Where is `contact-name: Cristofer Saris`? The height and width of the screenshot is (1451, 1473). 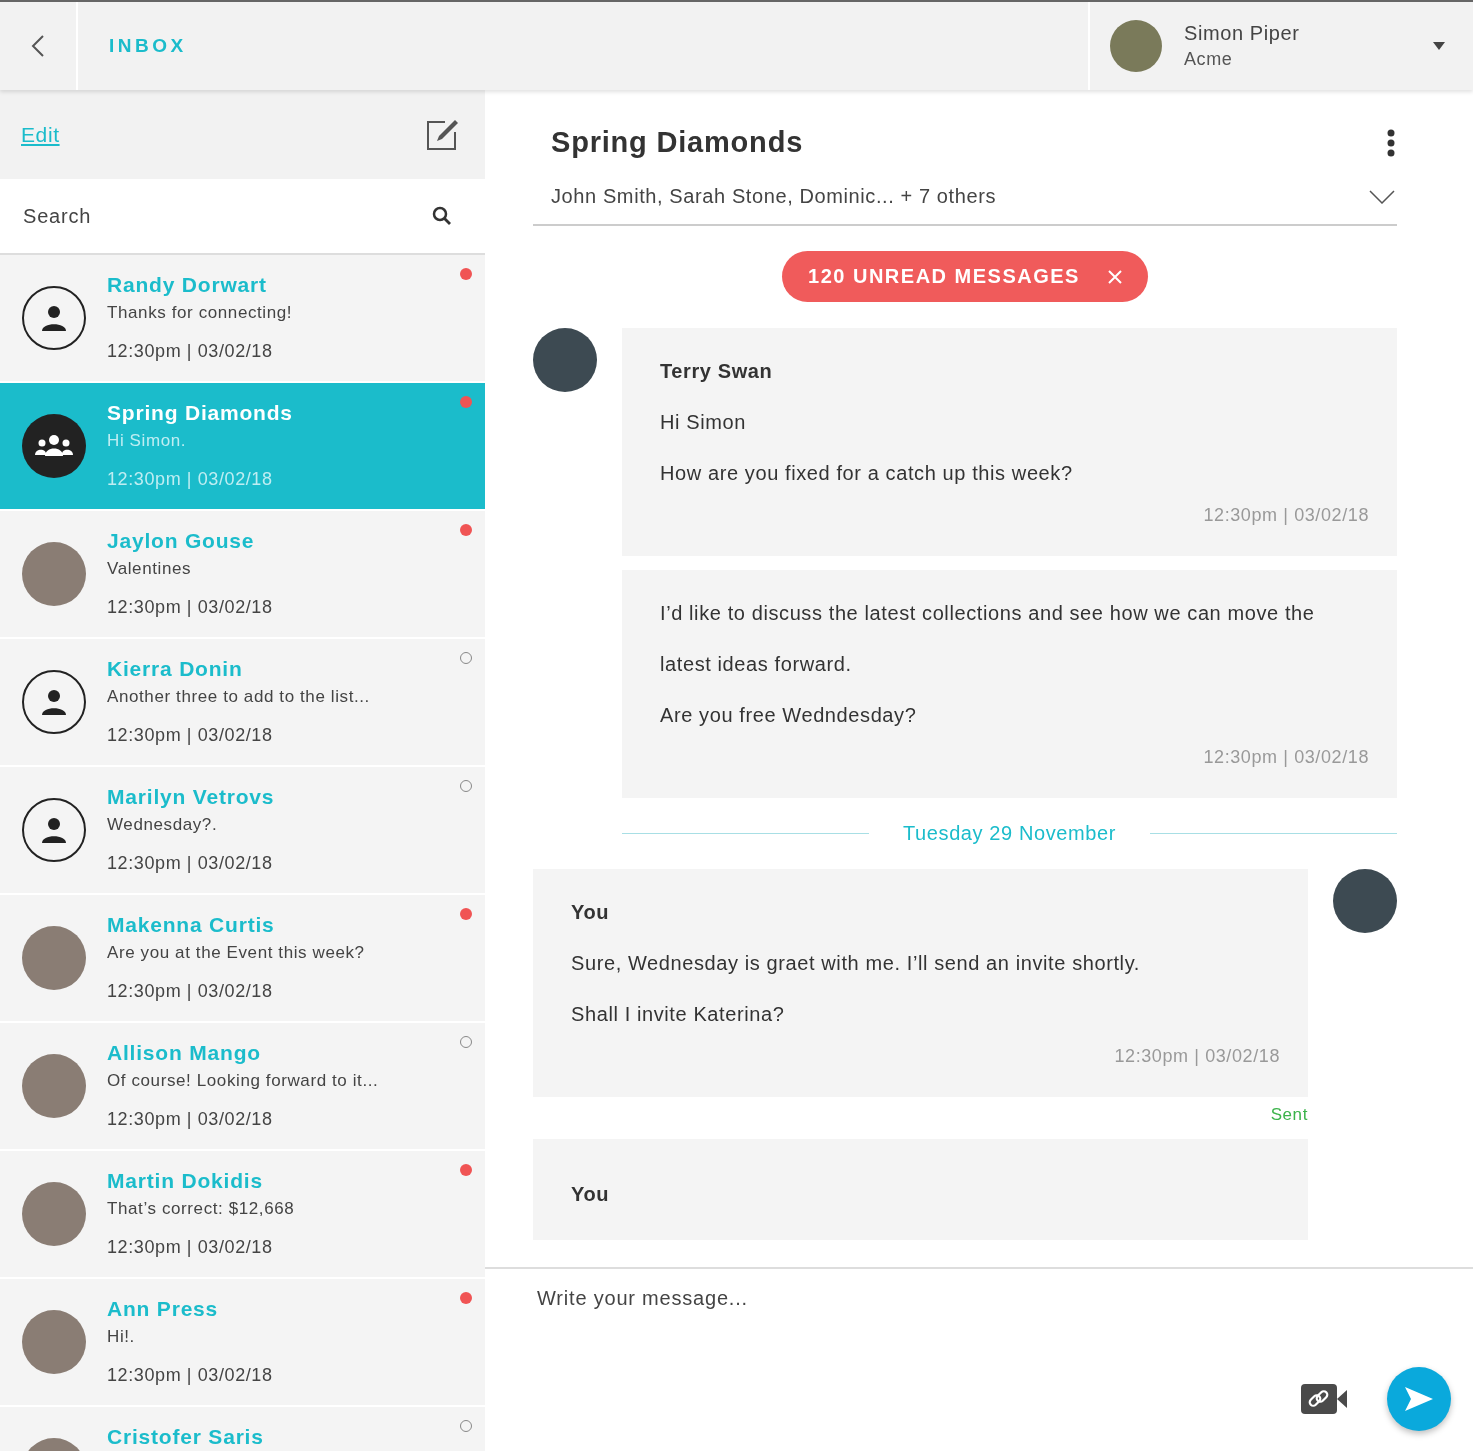
contact-name: Cristofer Saris is located at coordinates (186, 1437).